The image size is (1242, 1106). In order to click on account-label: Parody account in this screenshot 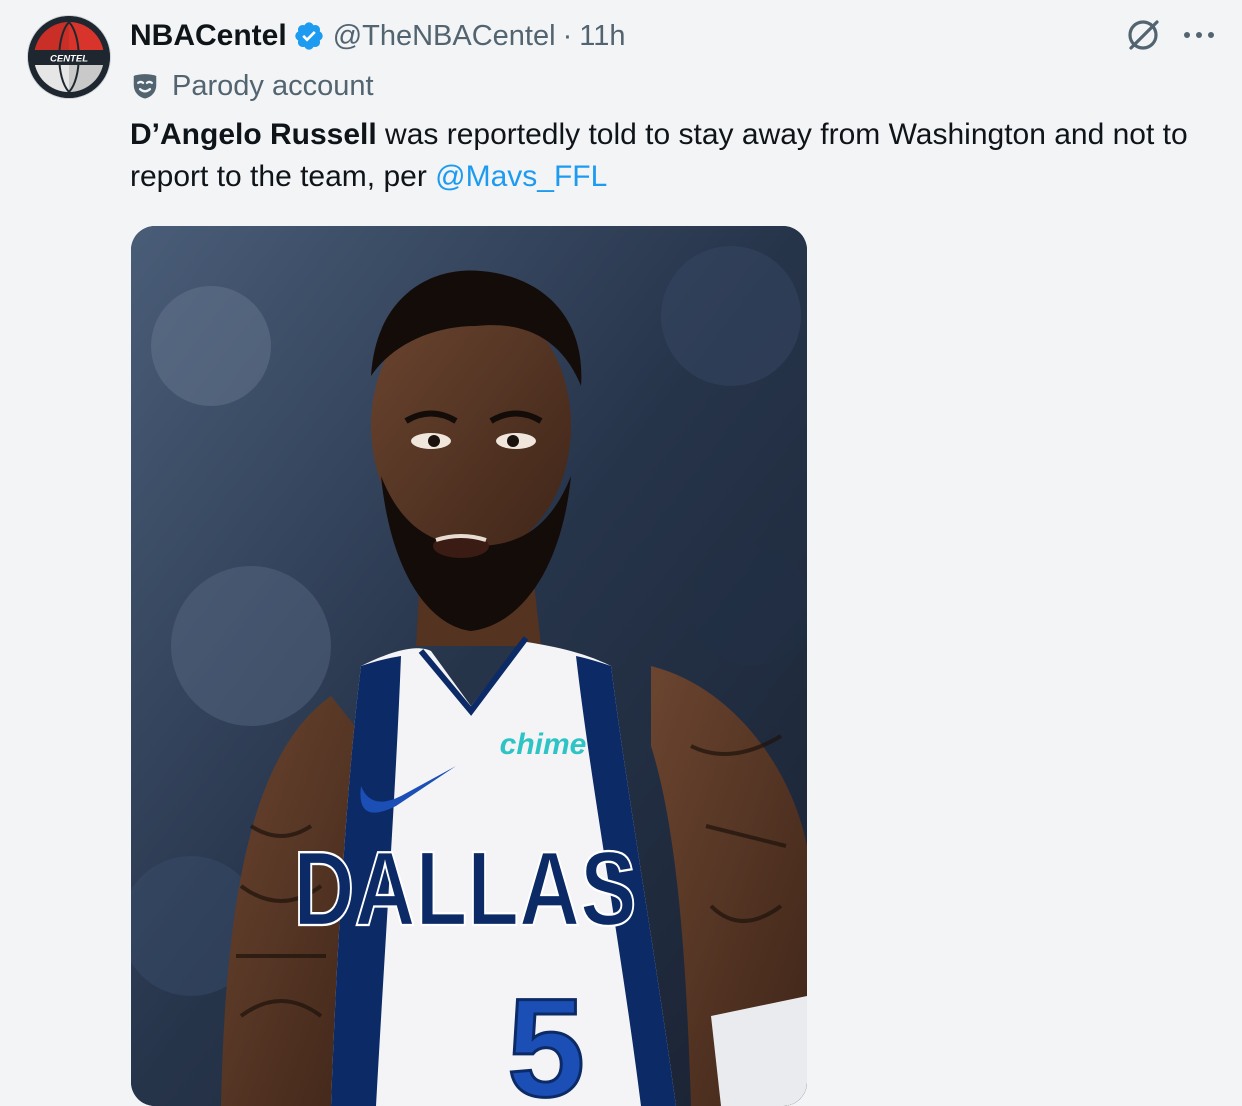, I will do `click(252, 86)`.